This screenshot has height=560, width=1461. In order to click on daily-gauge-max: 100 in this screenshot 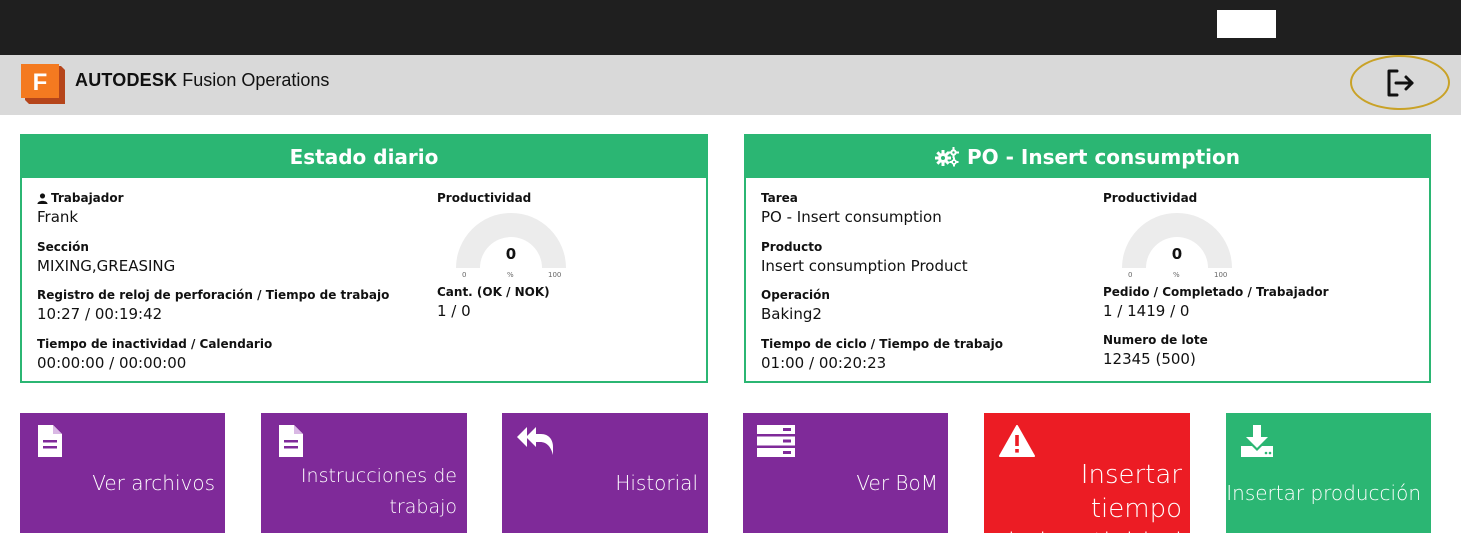, I will do `click(555, 275)`.